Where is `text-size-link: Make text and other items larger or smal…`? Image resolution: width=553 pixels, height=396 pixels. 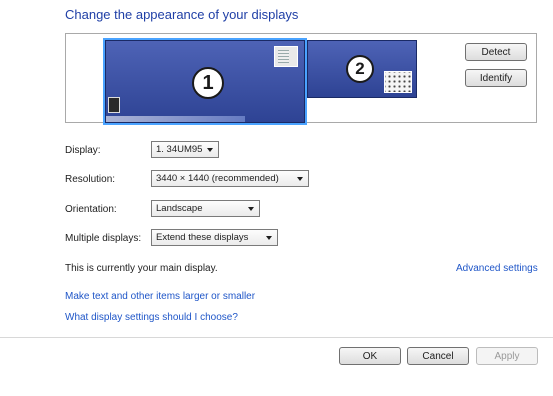 text-size-link: Make text and other items larger or smal… is located at coordinates (160, 296).